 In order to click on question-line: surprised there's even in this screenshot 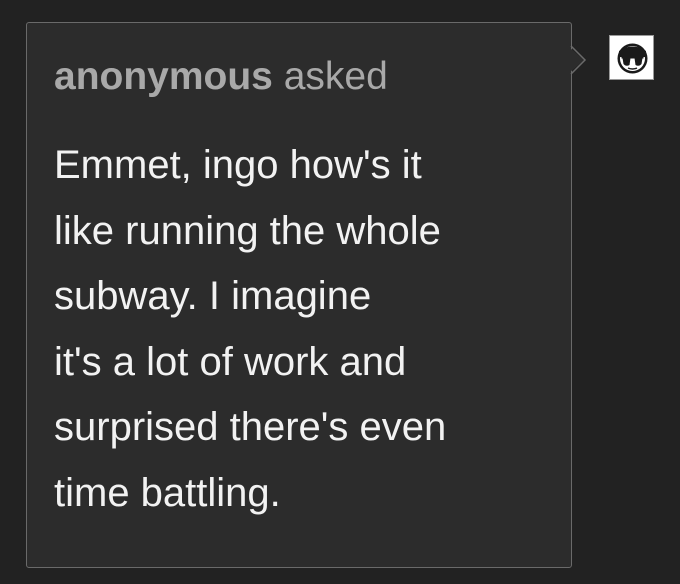, I will do `click(250, 427)`.